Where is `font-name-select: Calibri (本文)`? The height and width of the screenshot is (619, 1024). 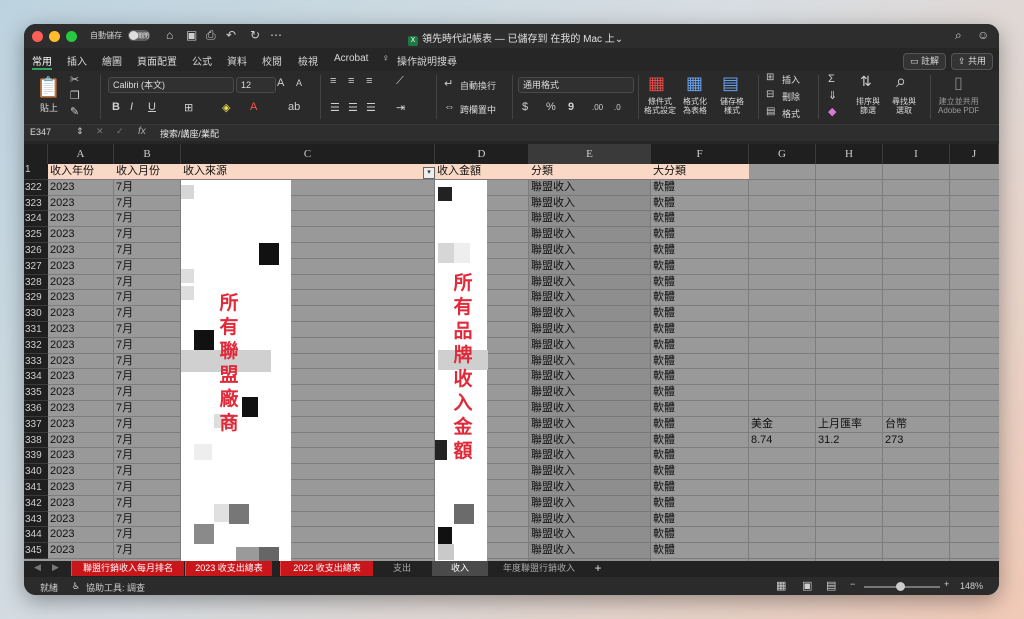 font-name-select: Calibri (本文) is located at coordinates (171, 85).